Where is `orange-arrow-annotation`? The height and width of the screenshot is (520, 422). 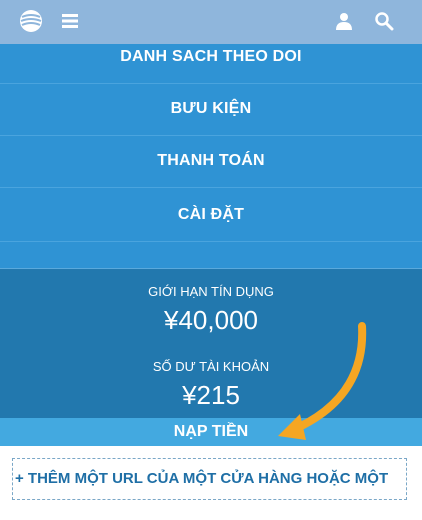
orange-arrow-annotation is located at coordinates (322, 381).